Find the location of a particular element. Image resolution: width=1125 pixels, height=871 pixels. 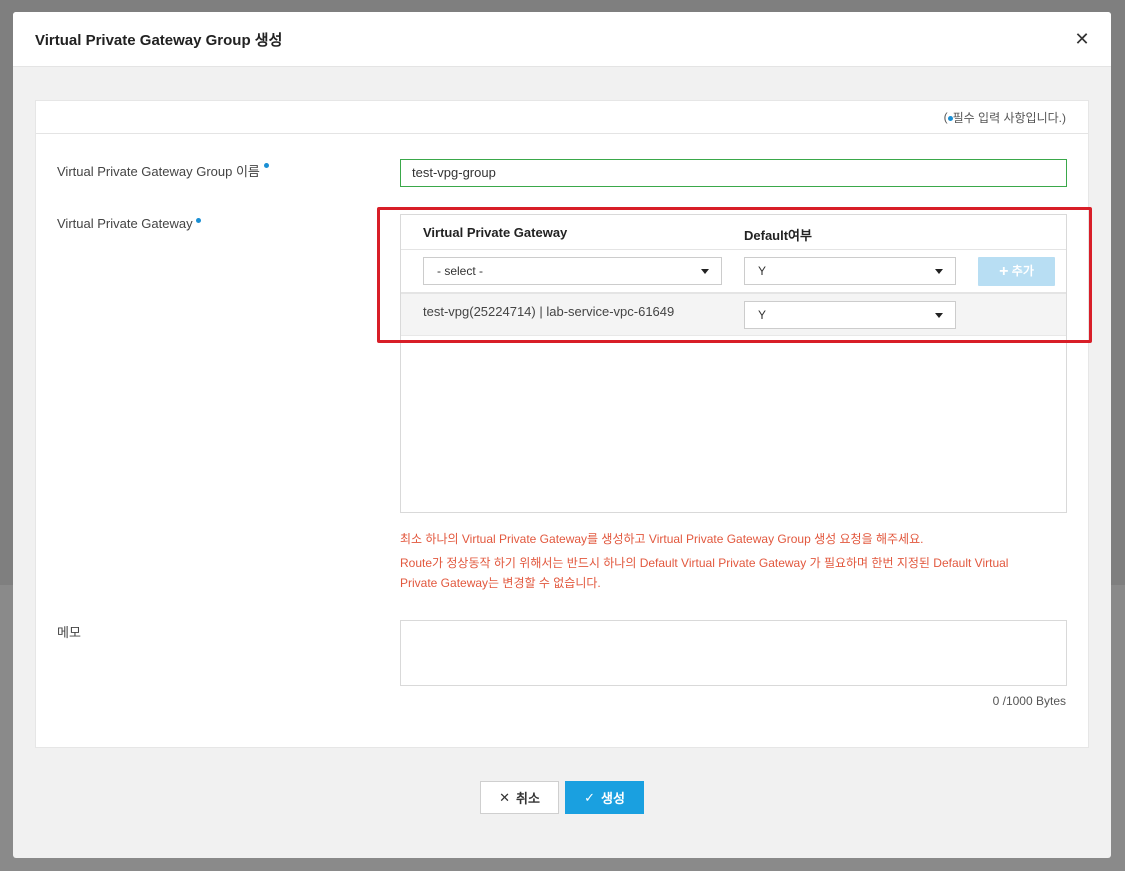

vpg-group-name-label: Virtual Private Gateway Group 이름 is located at coordinates (163, 170).